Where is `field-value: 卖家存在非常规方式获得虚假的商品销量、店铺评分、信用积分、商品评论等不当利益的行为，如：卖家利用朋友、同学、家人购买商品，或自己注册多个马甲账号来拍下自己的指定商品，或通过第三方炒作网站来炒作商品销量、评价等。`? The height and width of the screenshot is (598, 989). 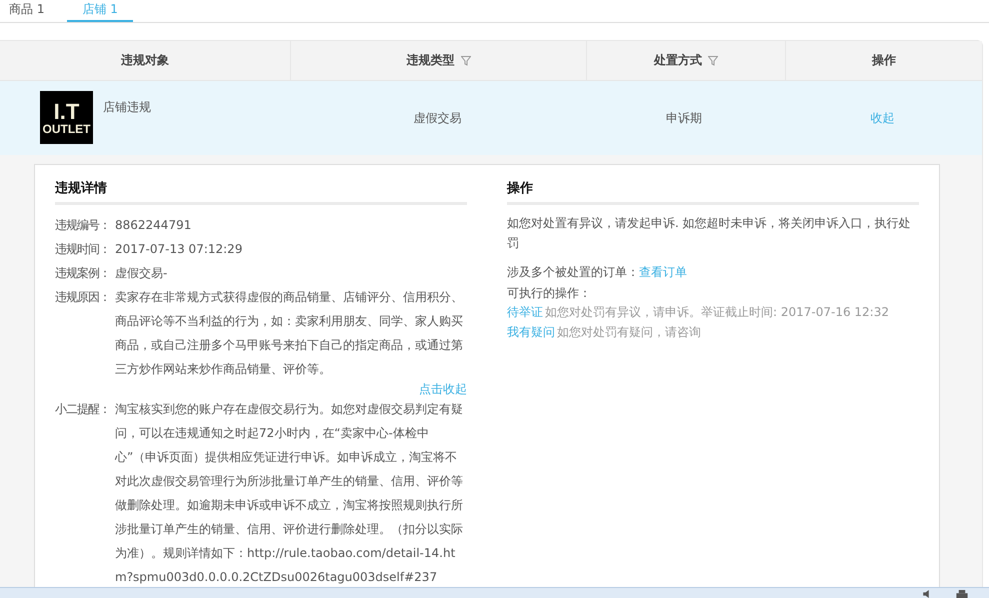 field-value: 卖家存在非常规方式获得虚假的商品销量、店铺评分、信用积分、商品评论等不当利益的行为，如：卖家利用朋友、同学、家人购买商品，或自己注册多个马甲账号来拍下自己的指定商品，或通过第三方炒作网站来炒作商品销量、评价等。 is located at coordinates (289, 333).